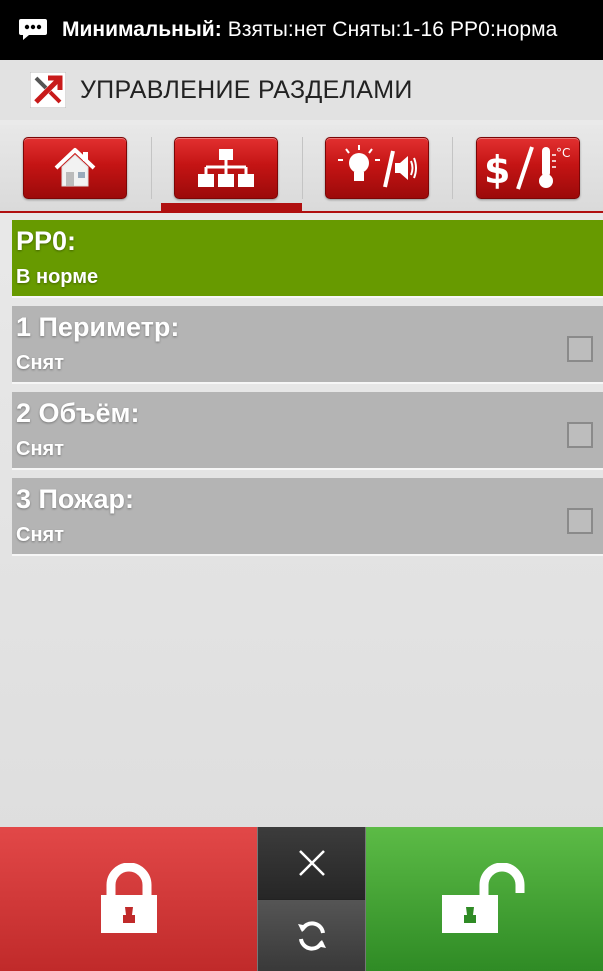 The height and width of the screenshot is (971, 603). I want to click on tab-devices, so click(377, 168).